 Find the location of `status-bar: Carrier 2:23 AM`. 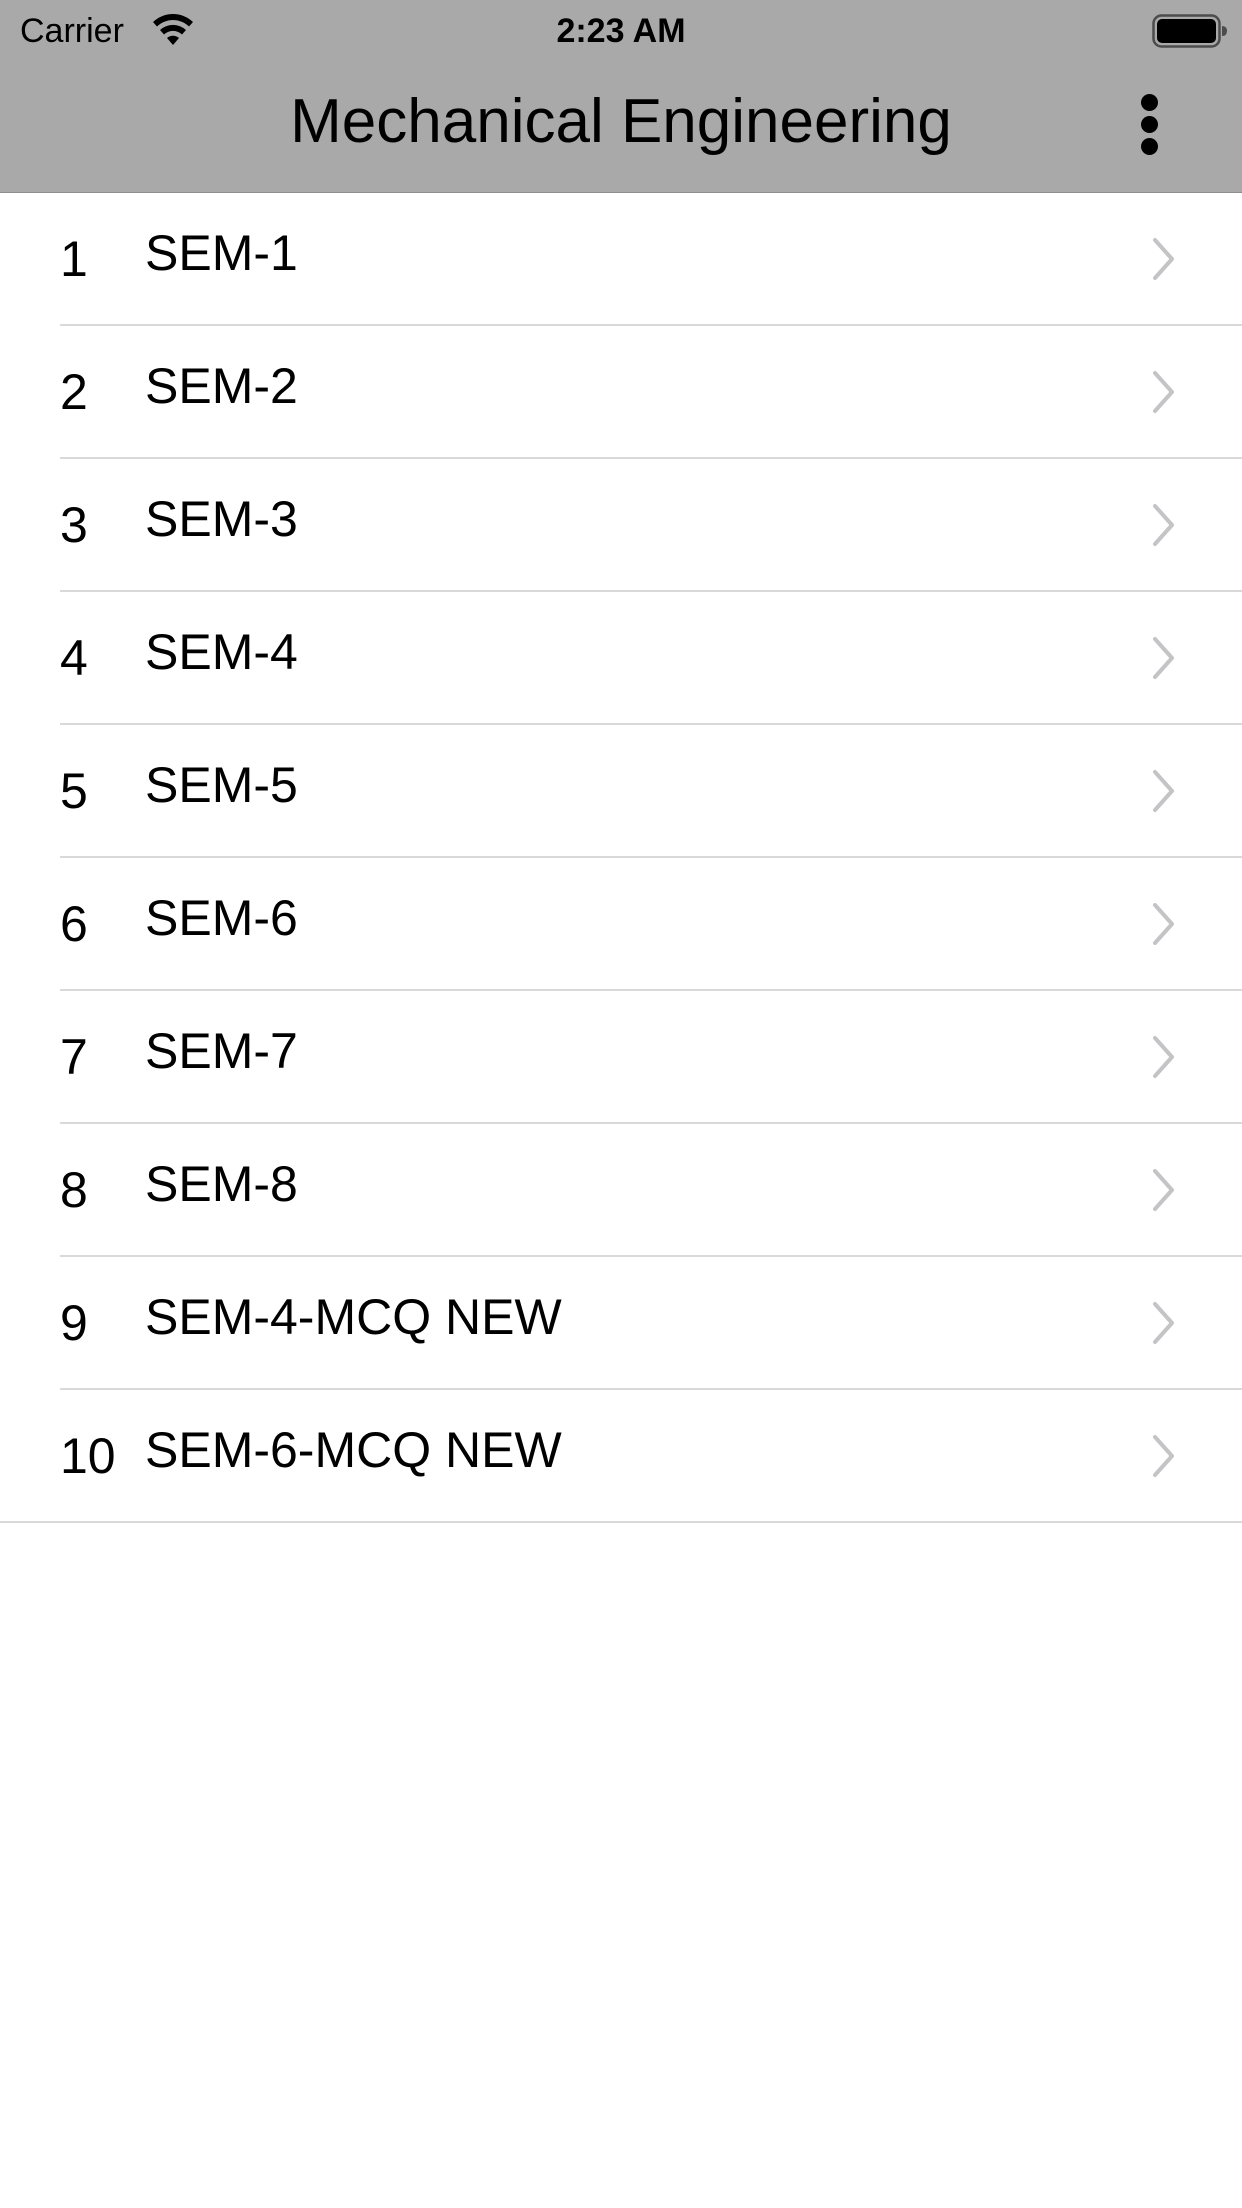

status-bar: Carrier 2:23 AM is located at coordinates (621, 31).